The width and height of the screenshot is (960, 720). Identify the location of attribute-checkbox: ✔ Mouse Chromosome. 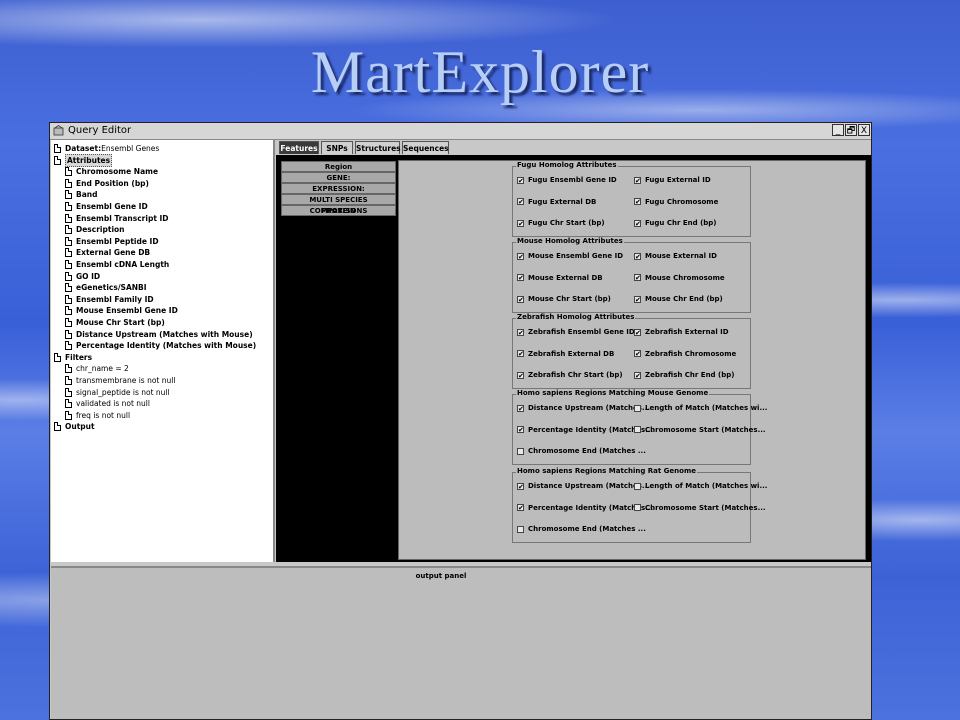
(679, 278).